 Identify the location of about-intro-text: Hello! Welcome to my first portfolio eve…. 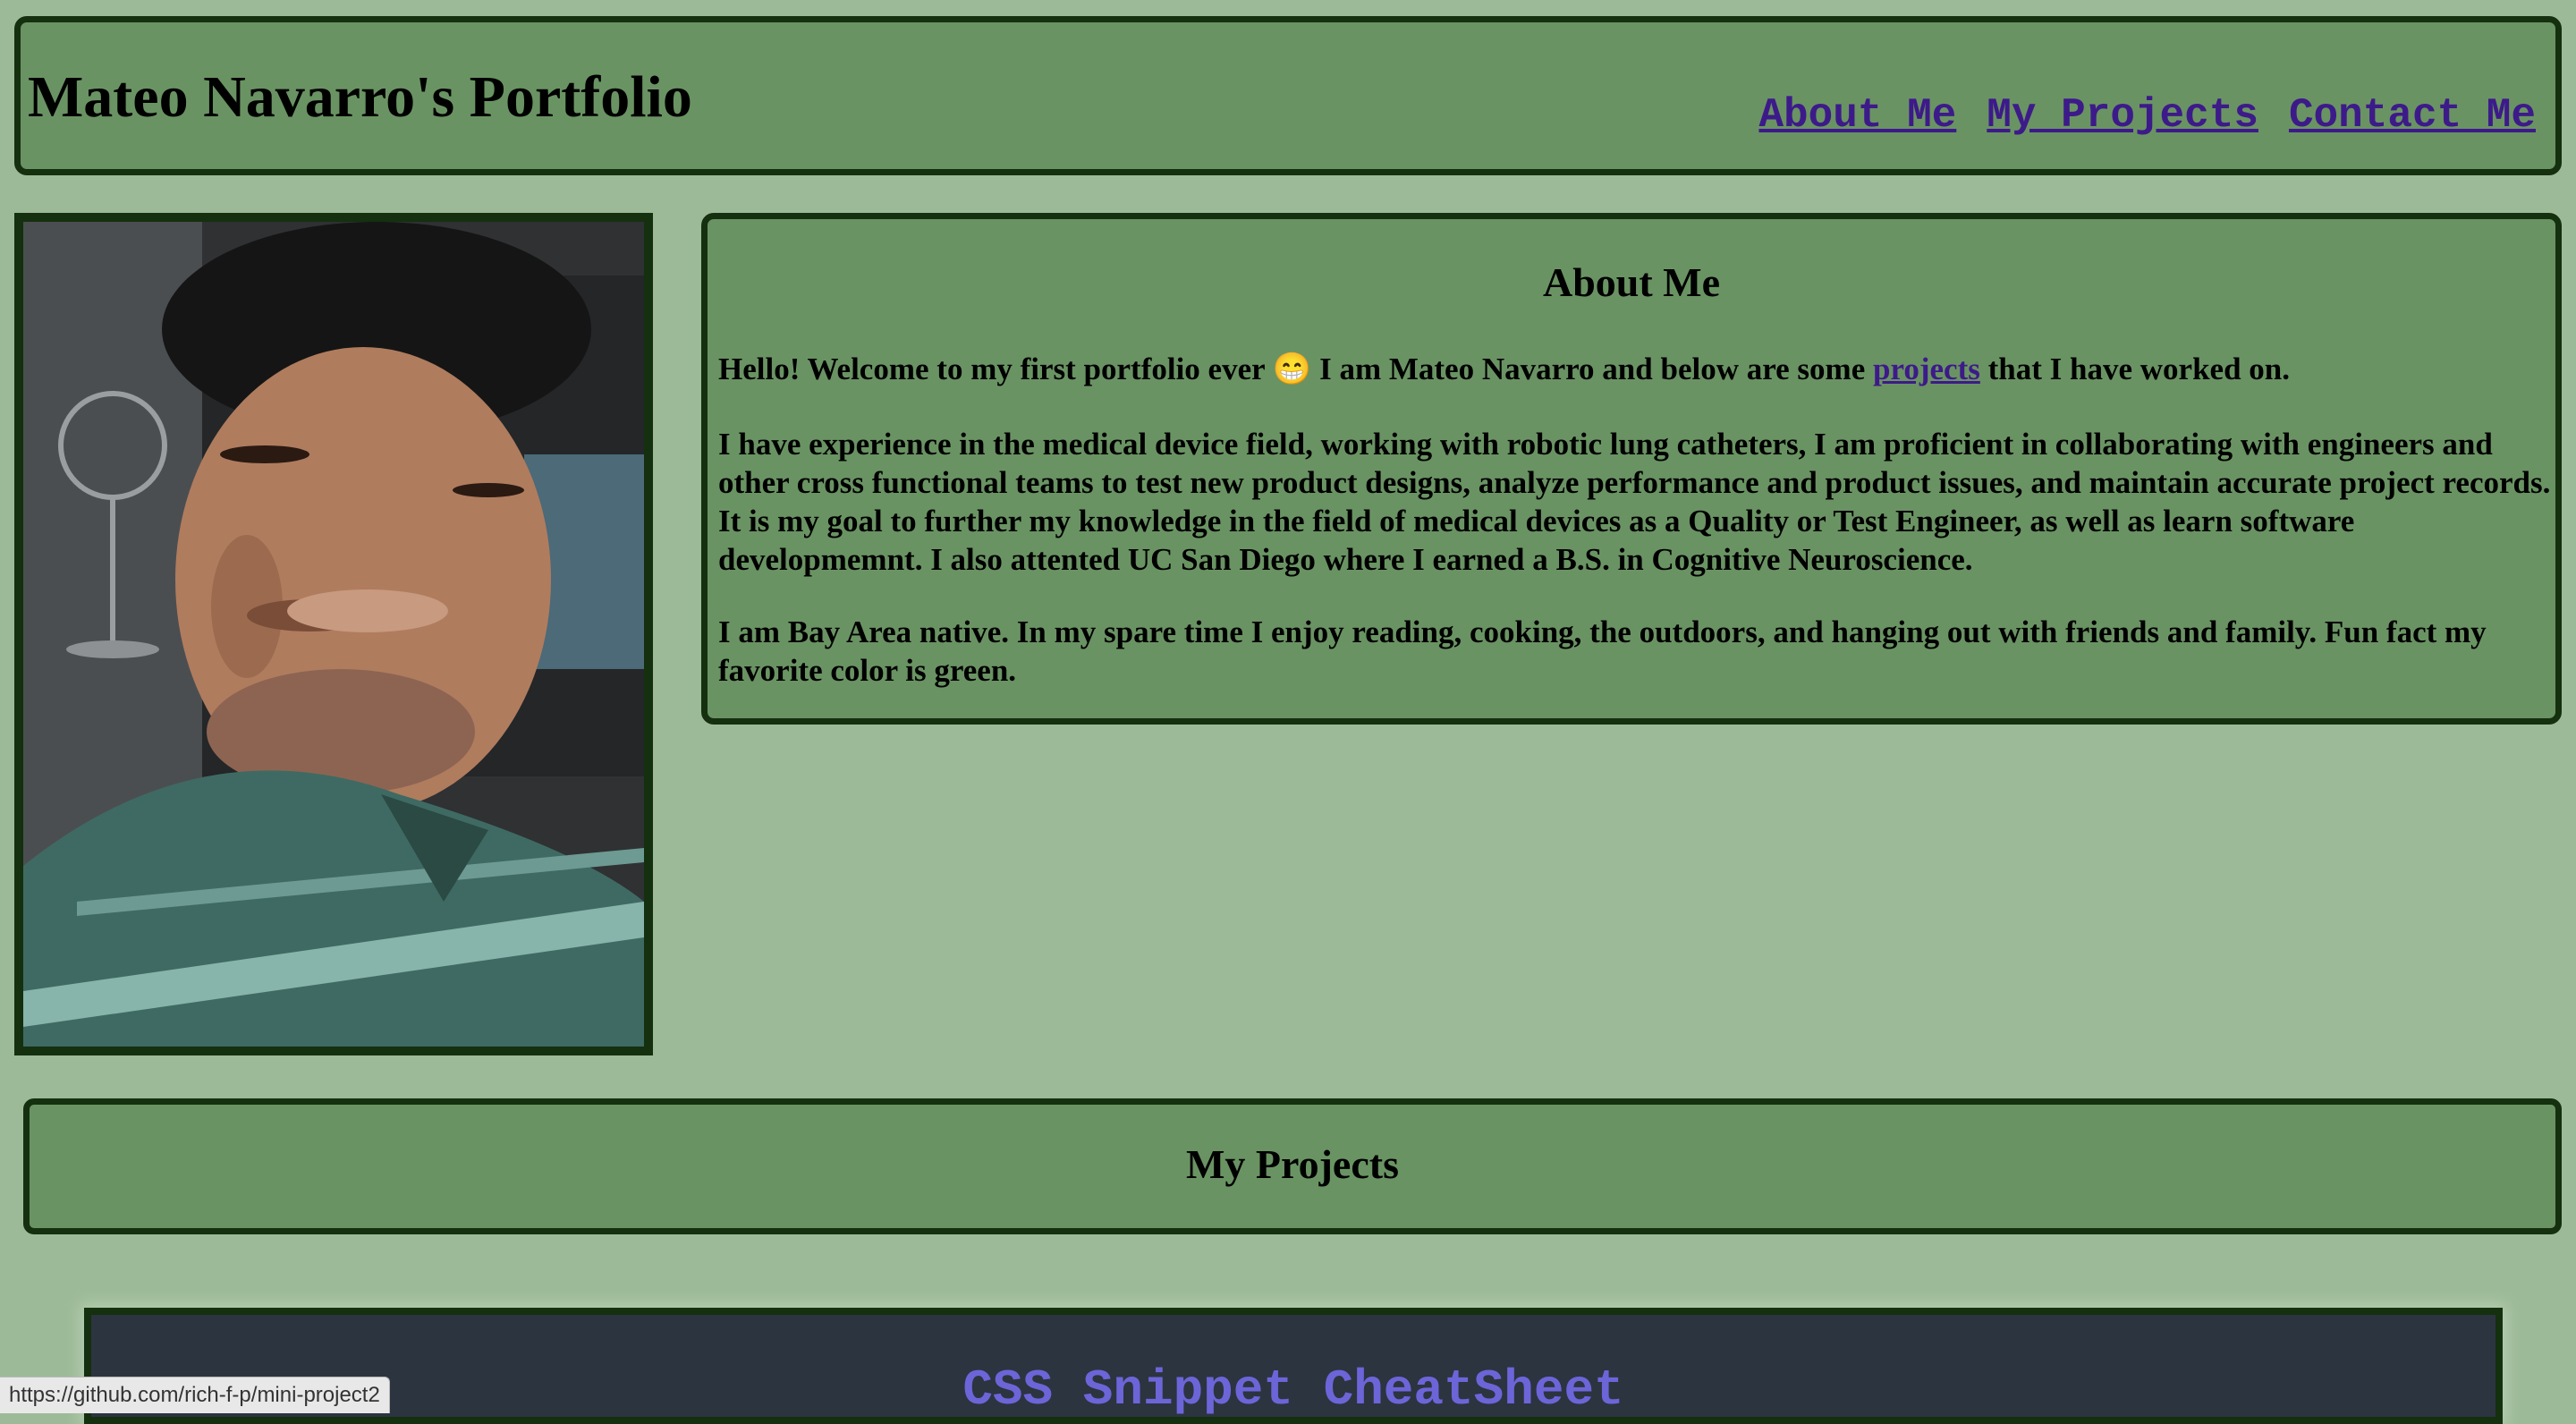
(1295, 369).